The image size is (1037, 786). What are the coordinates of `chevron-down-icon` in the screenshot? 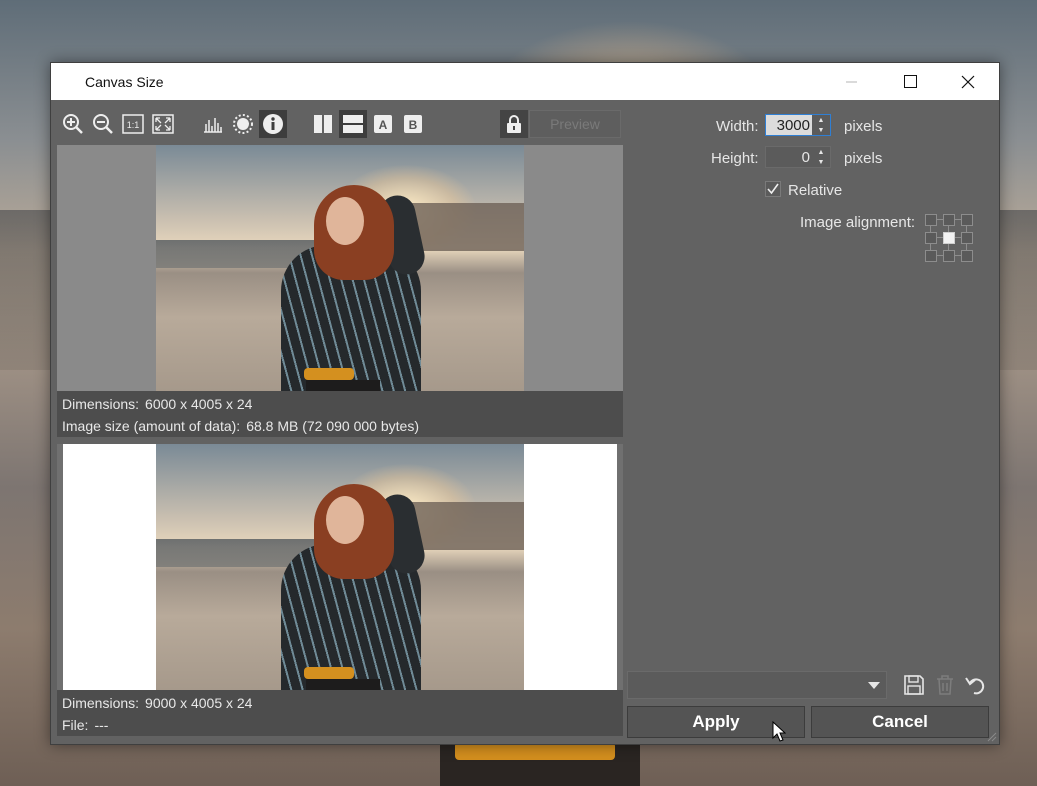 It's located at (874, 685).